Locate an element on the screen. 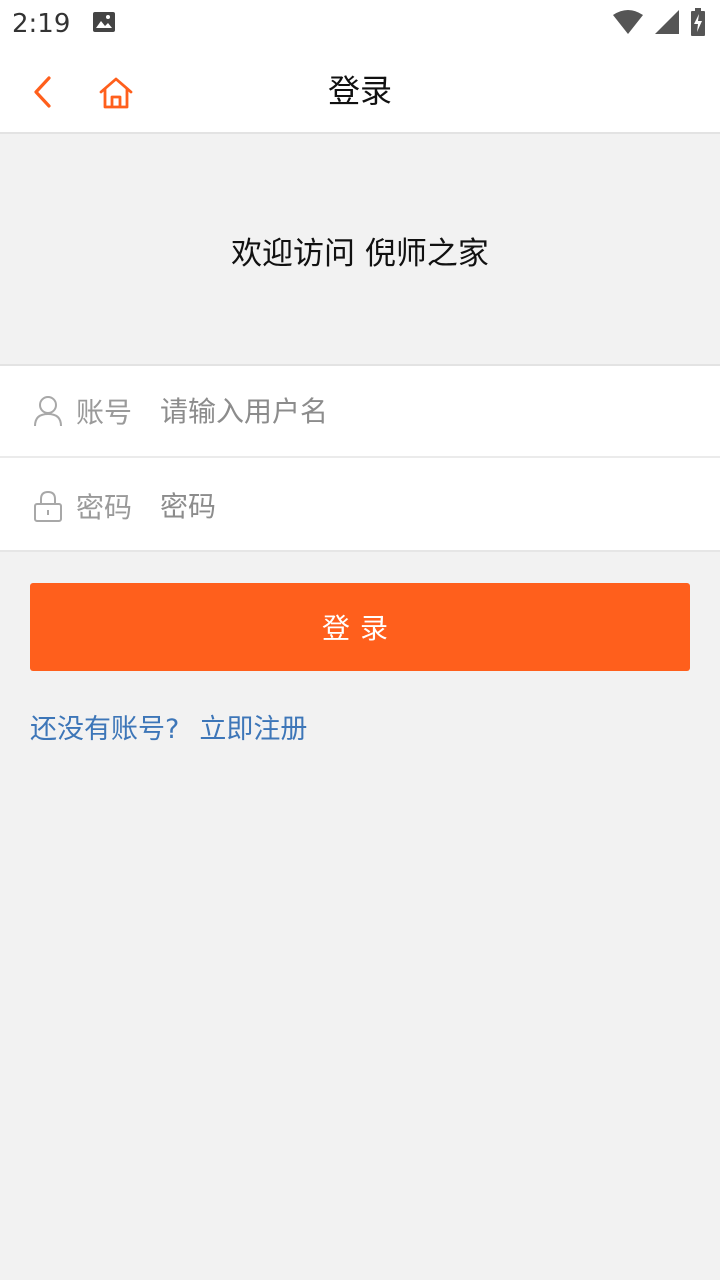 The image size is (720, 1280). password-row: 密码 is located at coordinates (360, 506).